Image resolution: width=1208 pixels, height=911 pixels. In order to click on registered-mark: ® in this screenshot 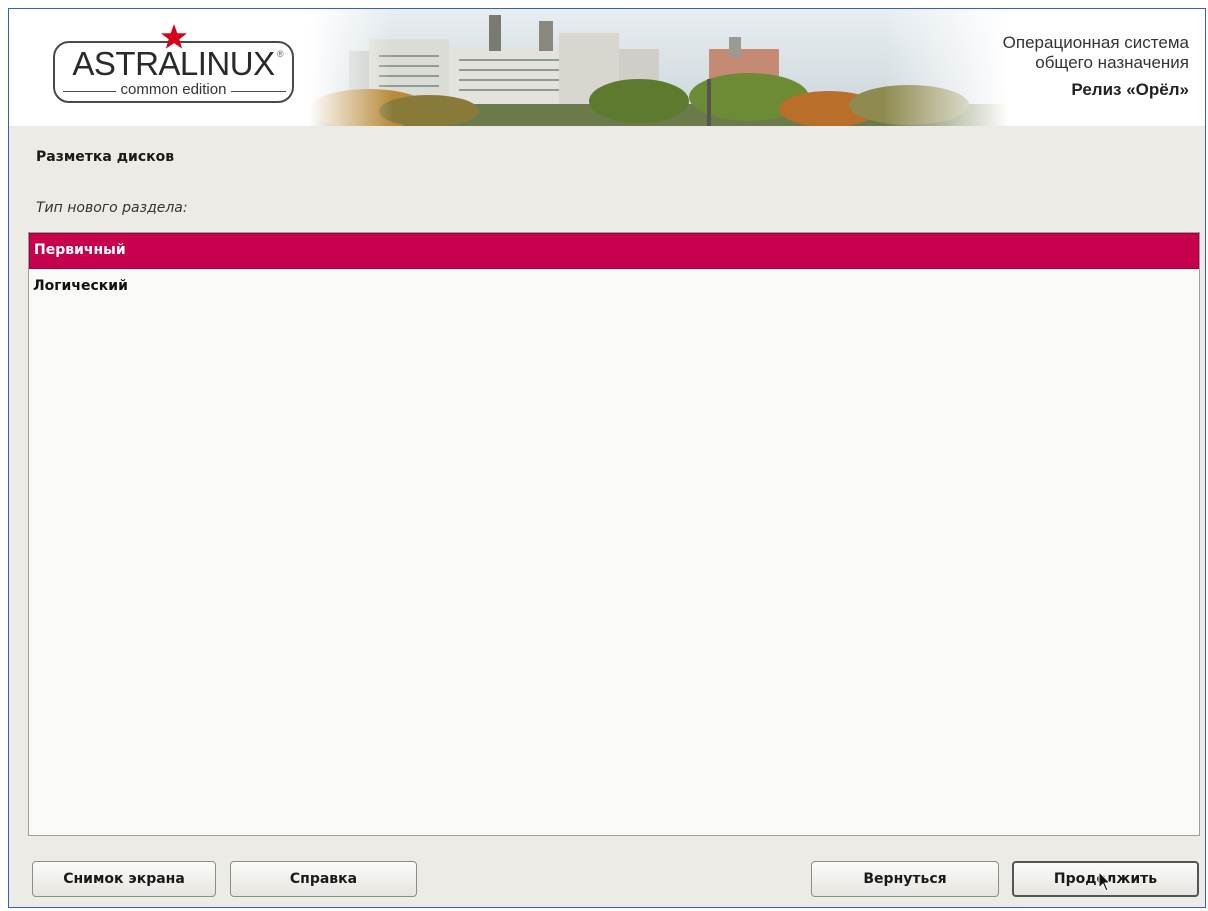, I will do `click(280, 54)`.